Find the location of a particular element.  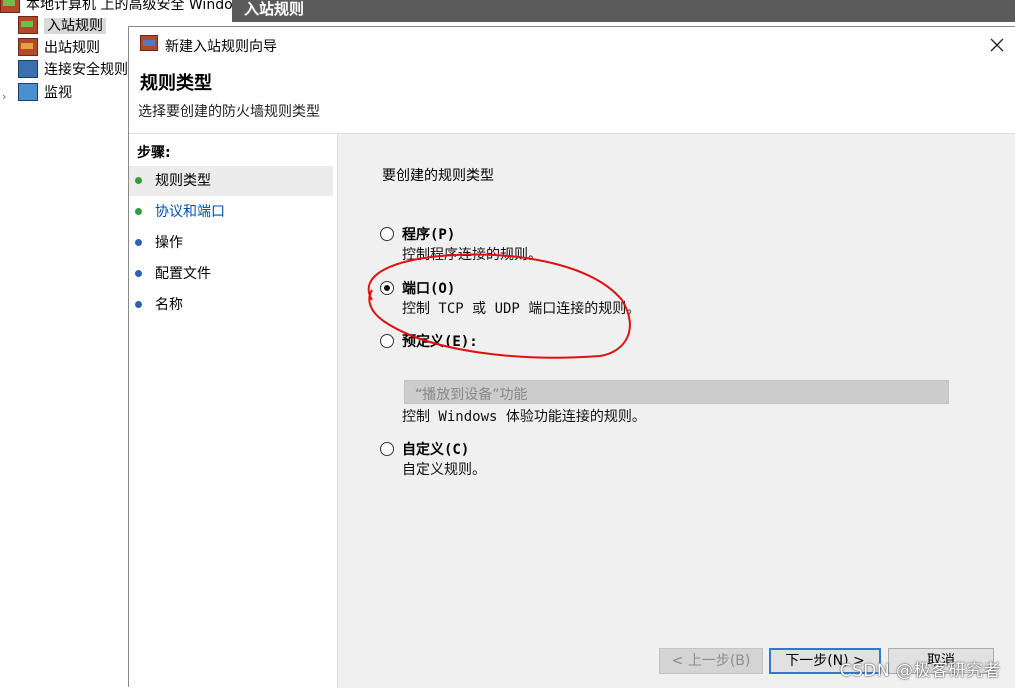

content-title: 要创建的规则类型 is located at coordinates (438, 176).